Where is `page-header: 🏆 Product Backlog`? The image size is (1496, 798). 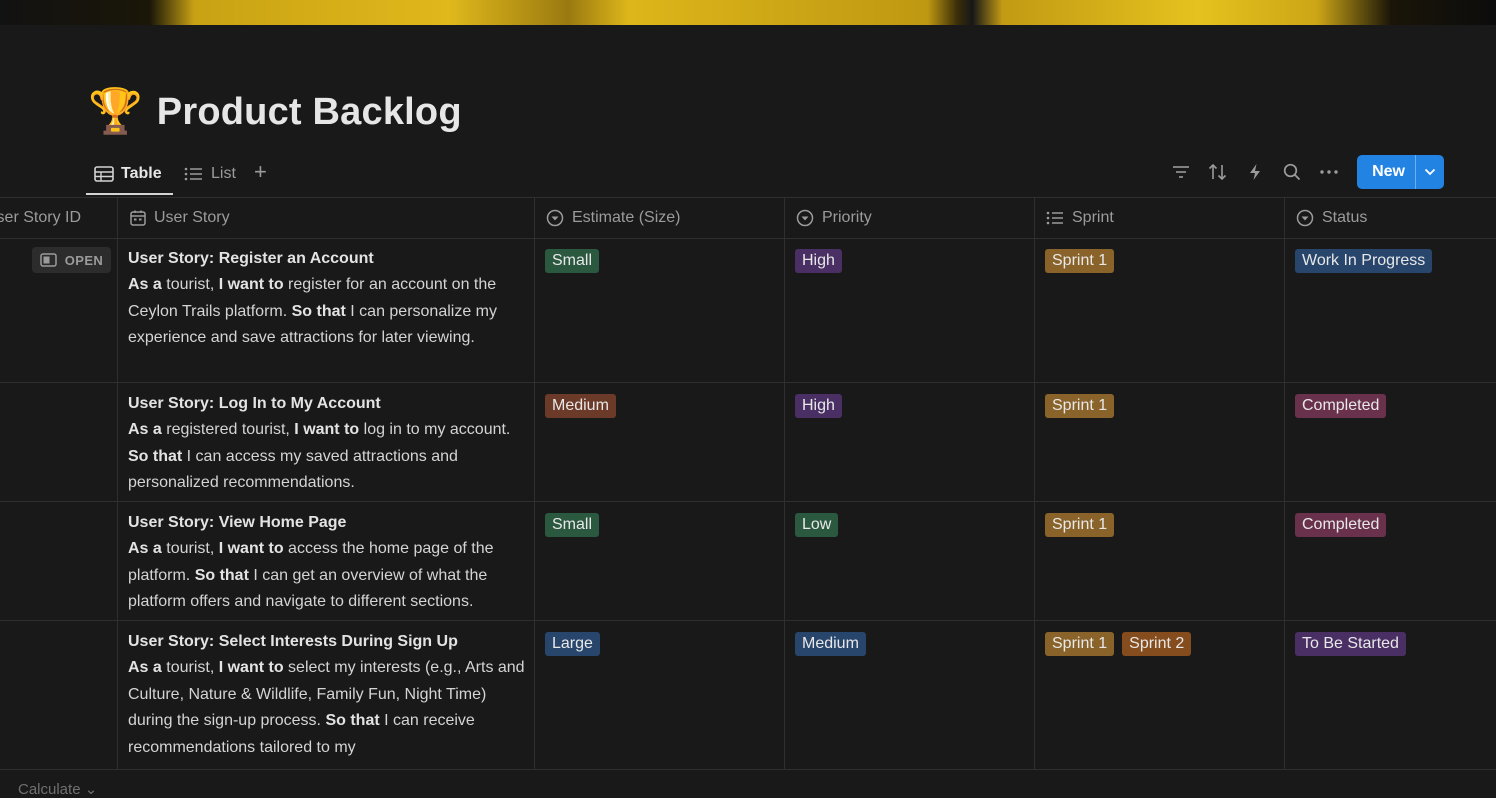 page-header: 🏆 Product Backlog is located at coordinates (275, 112).